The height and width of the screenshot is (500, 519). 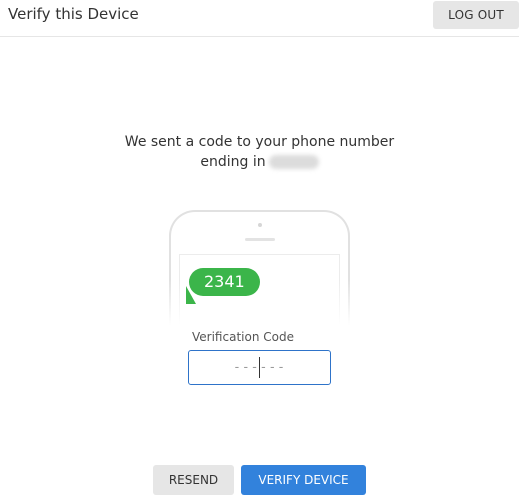 I want to click on message-line-1: We sent a code to your phone number, so click(x=259, y=142).